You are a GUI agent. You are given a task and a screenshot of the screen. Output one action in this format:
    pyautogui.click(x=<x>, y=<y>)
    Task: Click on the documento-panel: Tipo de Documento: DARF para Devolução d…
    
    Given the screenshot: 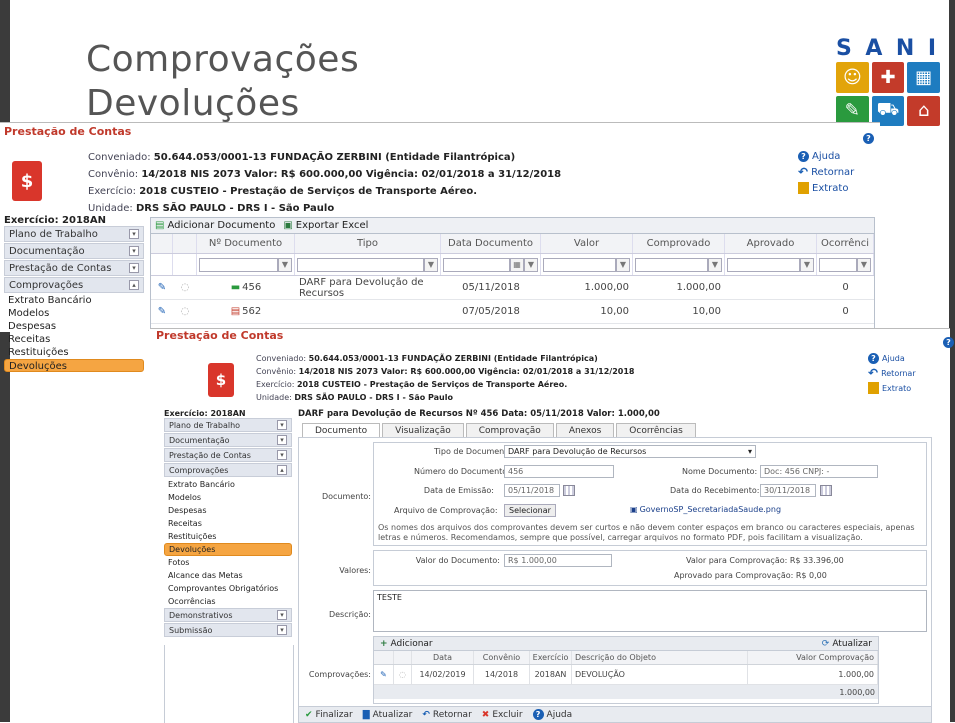 What is the action you would take?
    pyautogui.click(x=650, y=494)
    